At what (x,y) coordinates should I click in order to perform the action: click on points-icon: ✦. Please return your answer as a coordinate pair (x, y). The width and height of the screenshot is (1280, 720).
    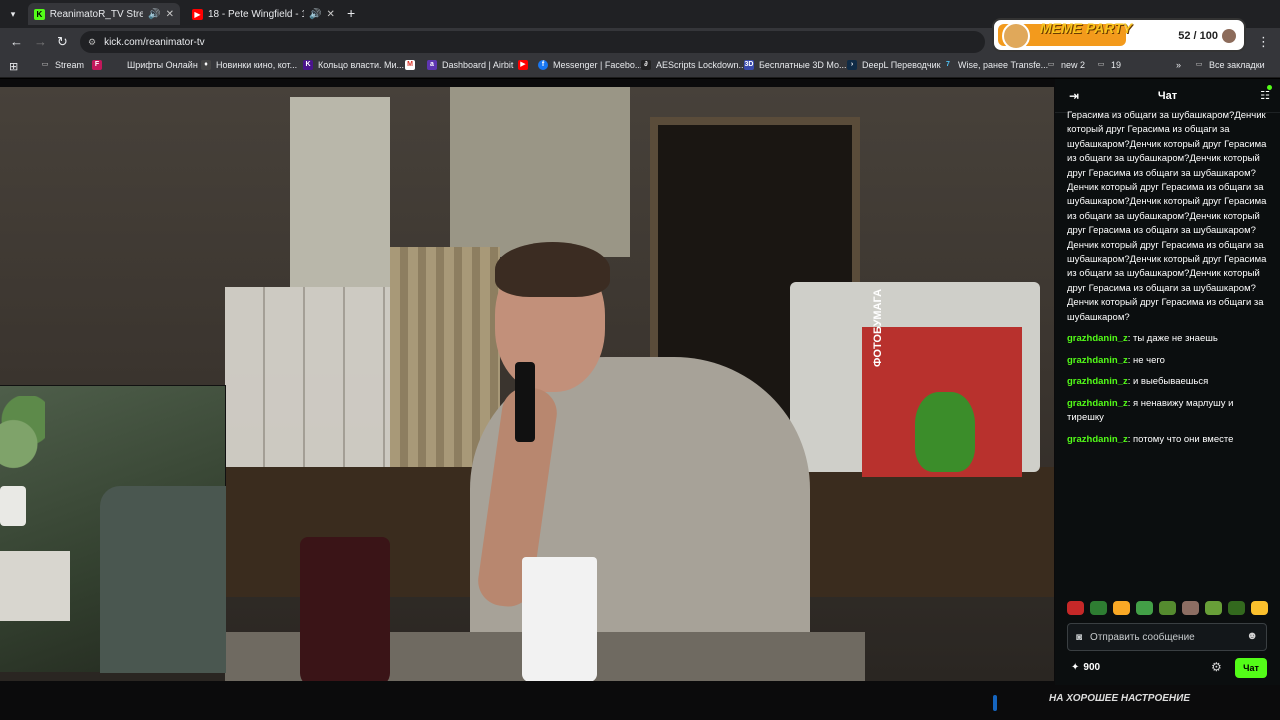
    Looking at the image, I should click on (1075, 667).